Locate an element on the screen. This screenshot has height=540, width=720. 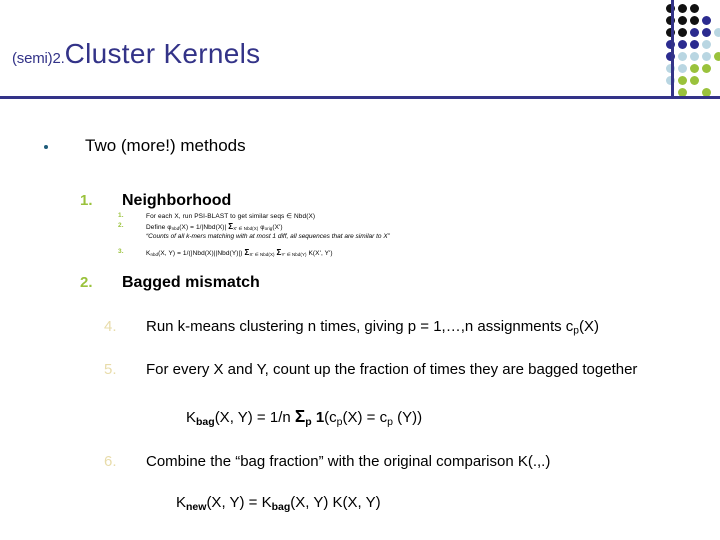
formula-kbag: Kbag(X, Y) = 1/n Σp 1(cp(X) = cp (Y)) is located at coordinates (304, 417).